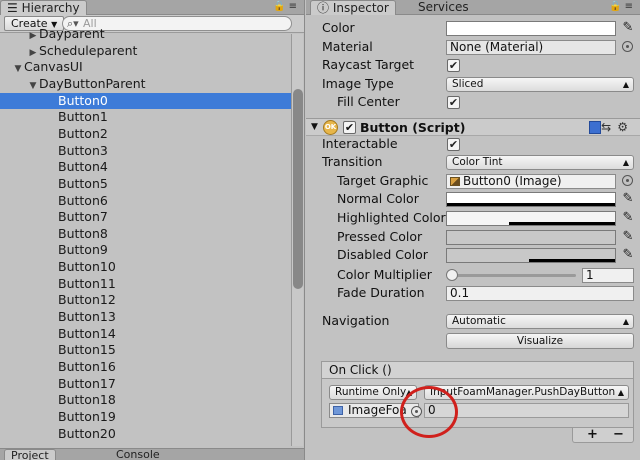 The height and width of the screenshot is (460, 640). I want to click on tab-console: Console, so click(138, 454).